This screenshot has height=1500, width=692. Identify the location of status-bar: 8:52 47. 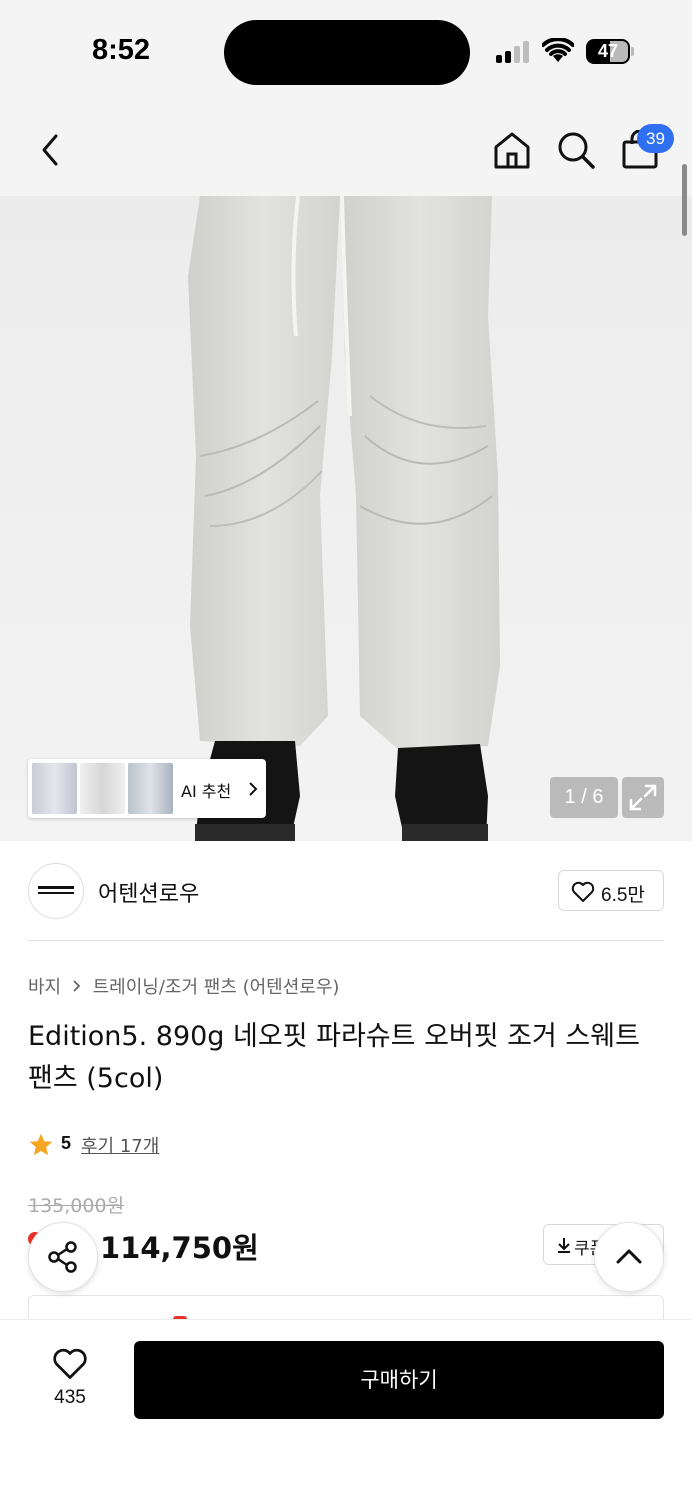
(346, 50).